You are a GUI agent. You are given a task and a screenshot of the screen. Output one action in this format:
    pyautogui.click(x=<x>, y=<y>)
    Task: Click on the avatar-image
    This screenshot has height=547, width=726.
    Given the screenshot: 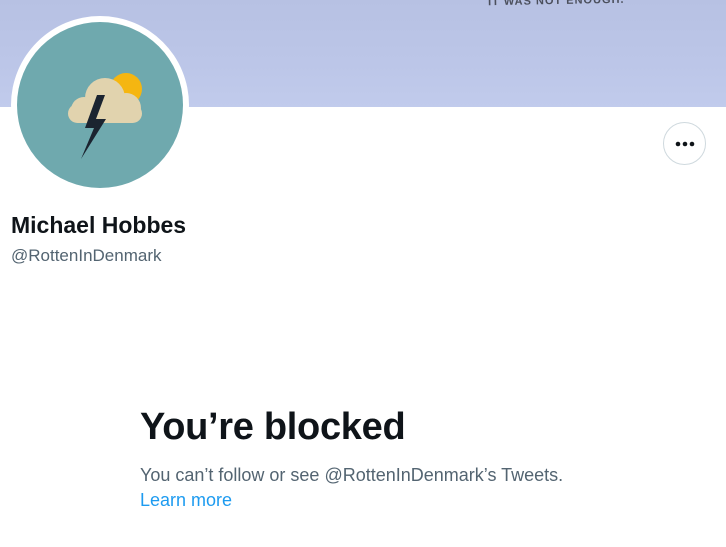 What is the action you would take?
    pyautogui.click(x=100, y=105)
    